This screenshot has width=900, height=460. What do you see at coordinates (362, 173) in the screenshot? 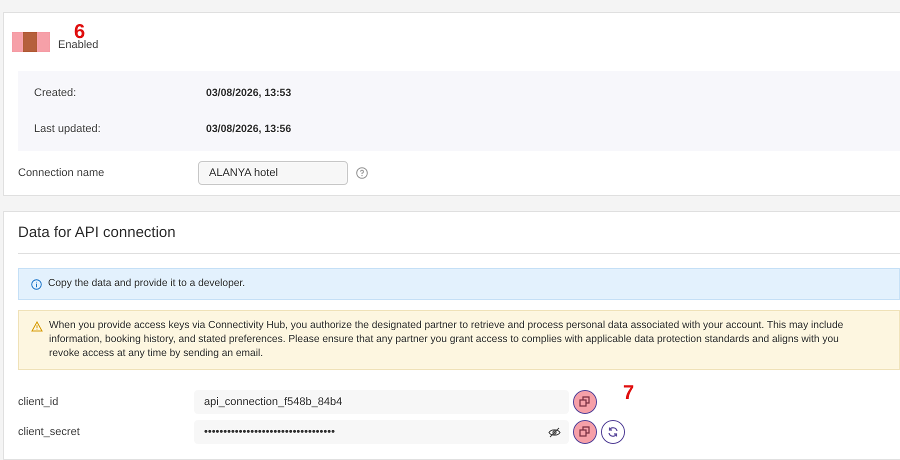
I see `help-icon` at bounding box center [362, 173].